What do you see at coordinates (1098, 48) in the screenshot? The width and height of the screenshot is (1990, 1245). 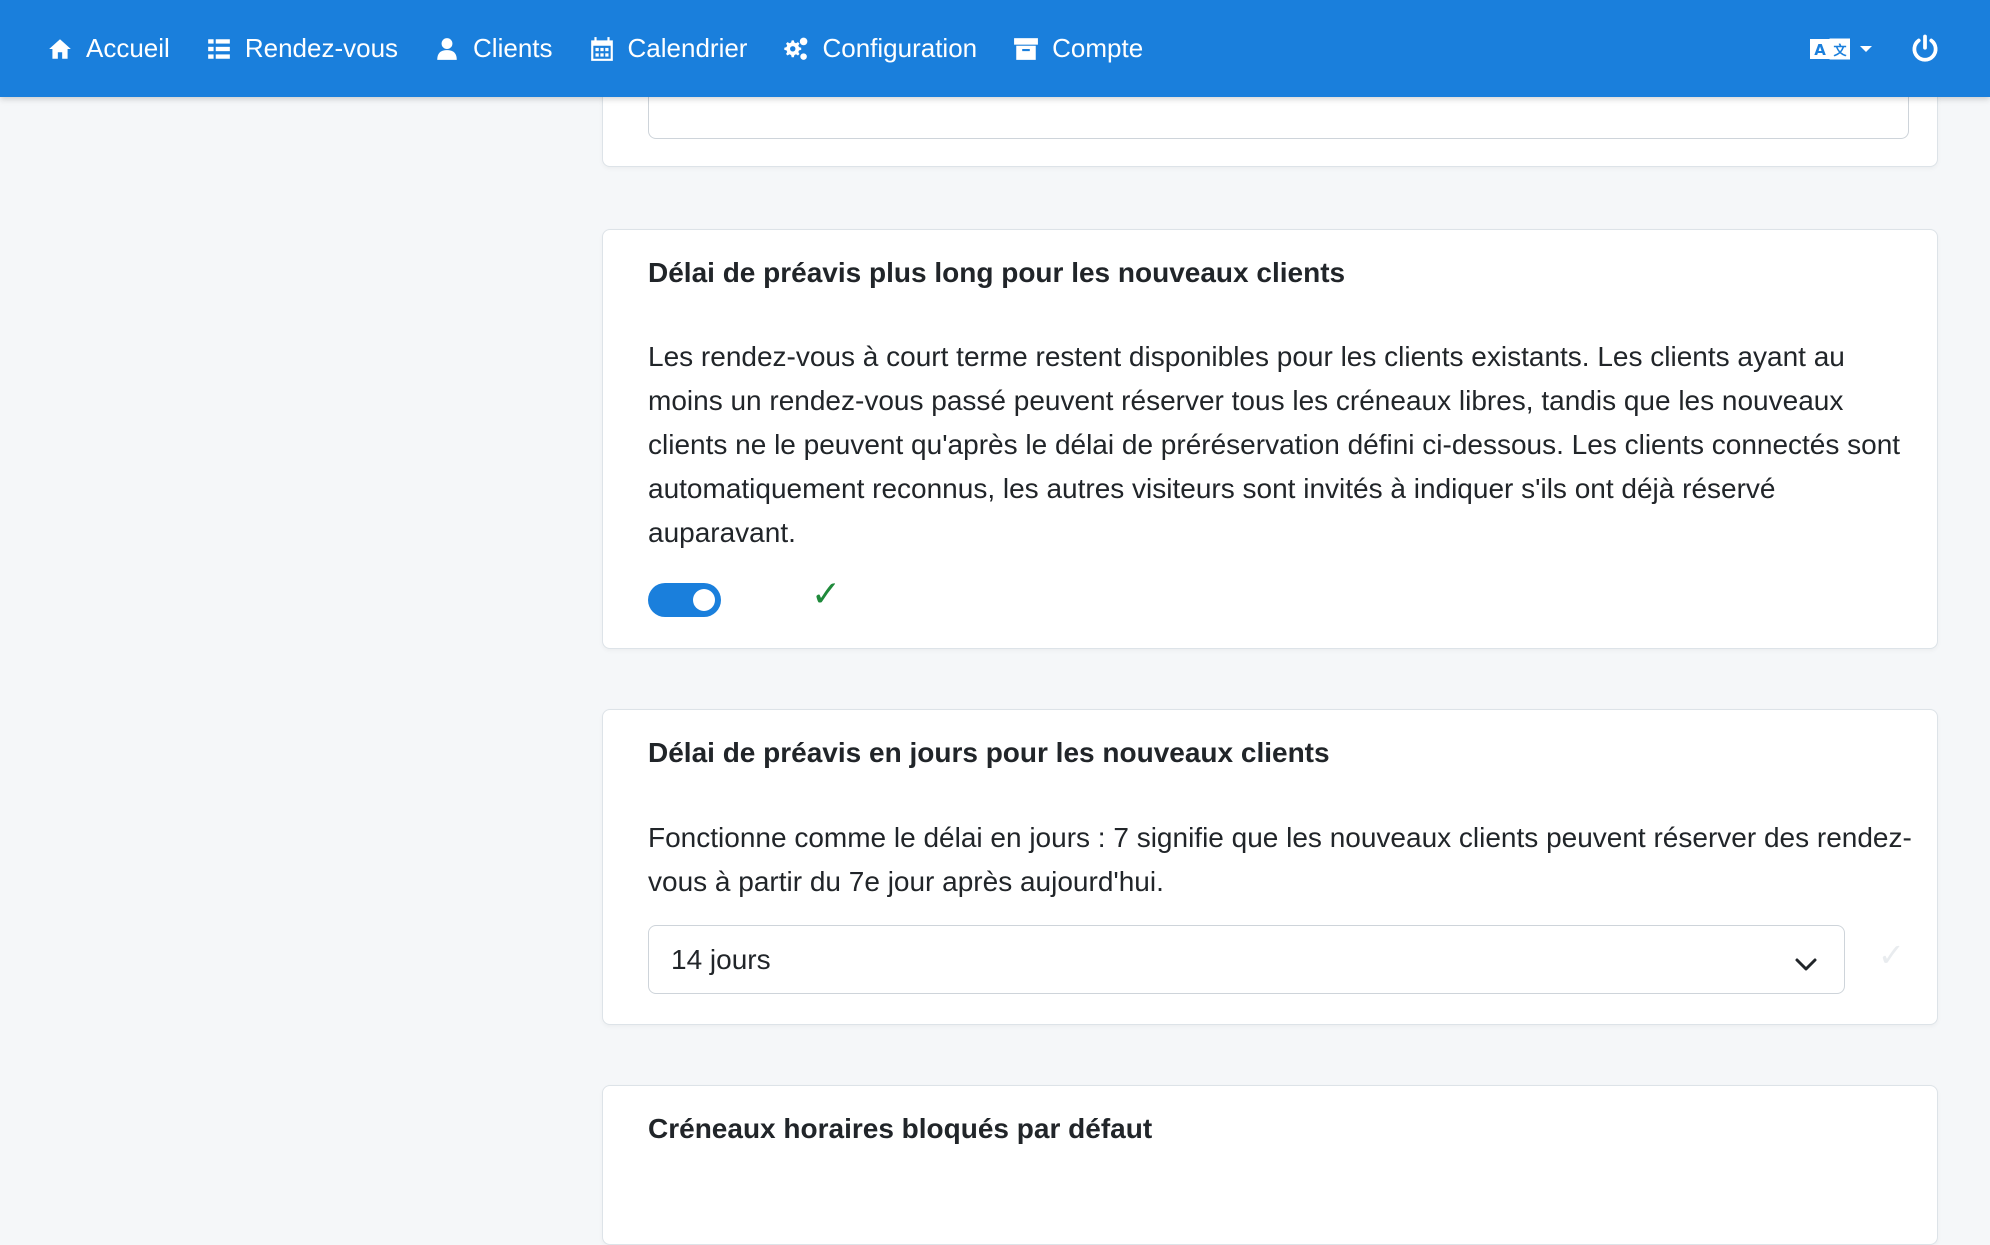 I see `nav-item-label: Compte` at bounding box center [1098, 48].